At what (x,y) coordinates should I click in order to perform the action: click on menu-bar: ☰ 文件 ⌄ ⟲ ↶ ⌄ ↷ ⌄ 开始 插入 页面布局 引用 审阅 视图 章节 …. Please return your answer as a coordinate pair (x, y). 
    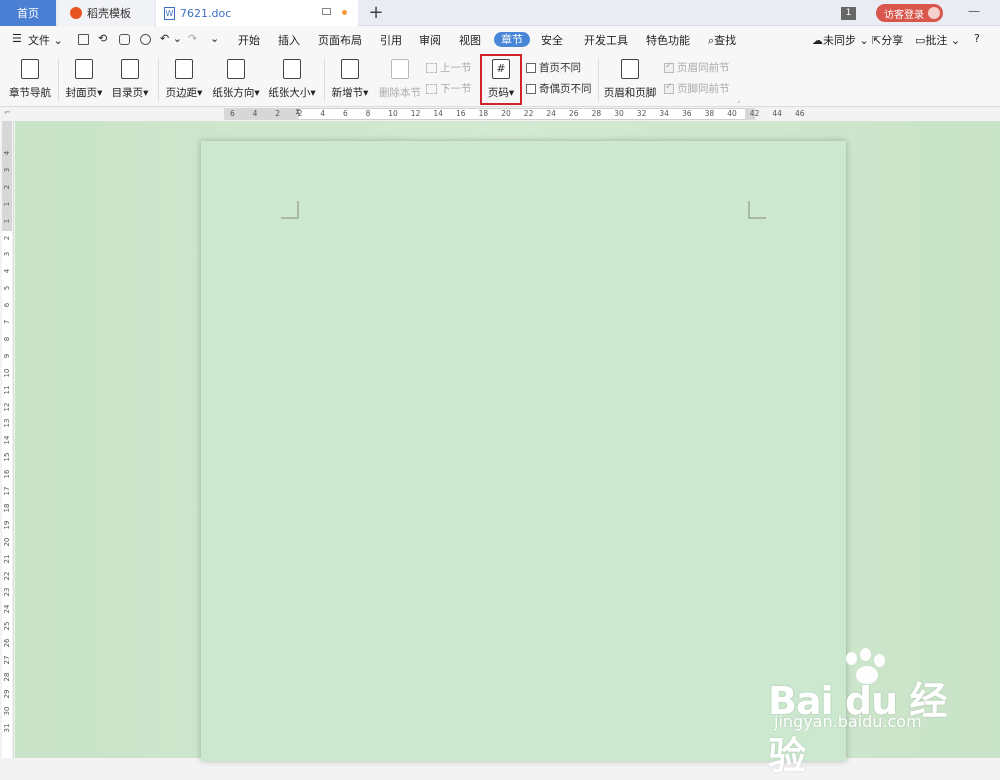
    Looking at the image, I should click on (500, 39).